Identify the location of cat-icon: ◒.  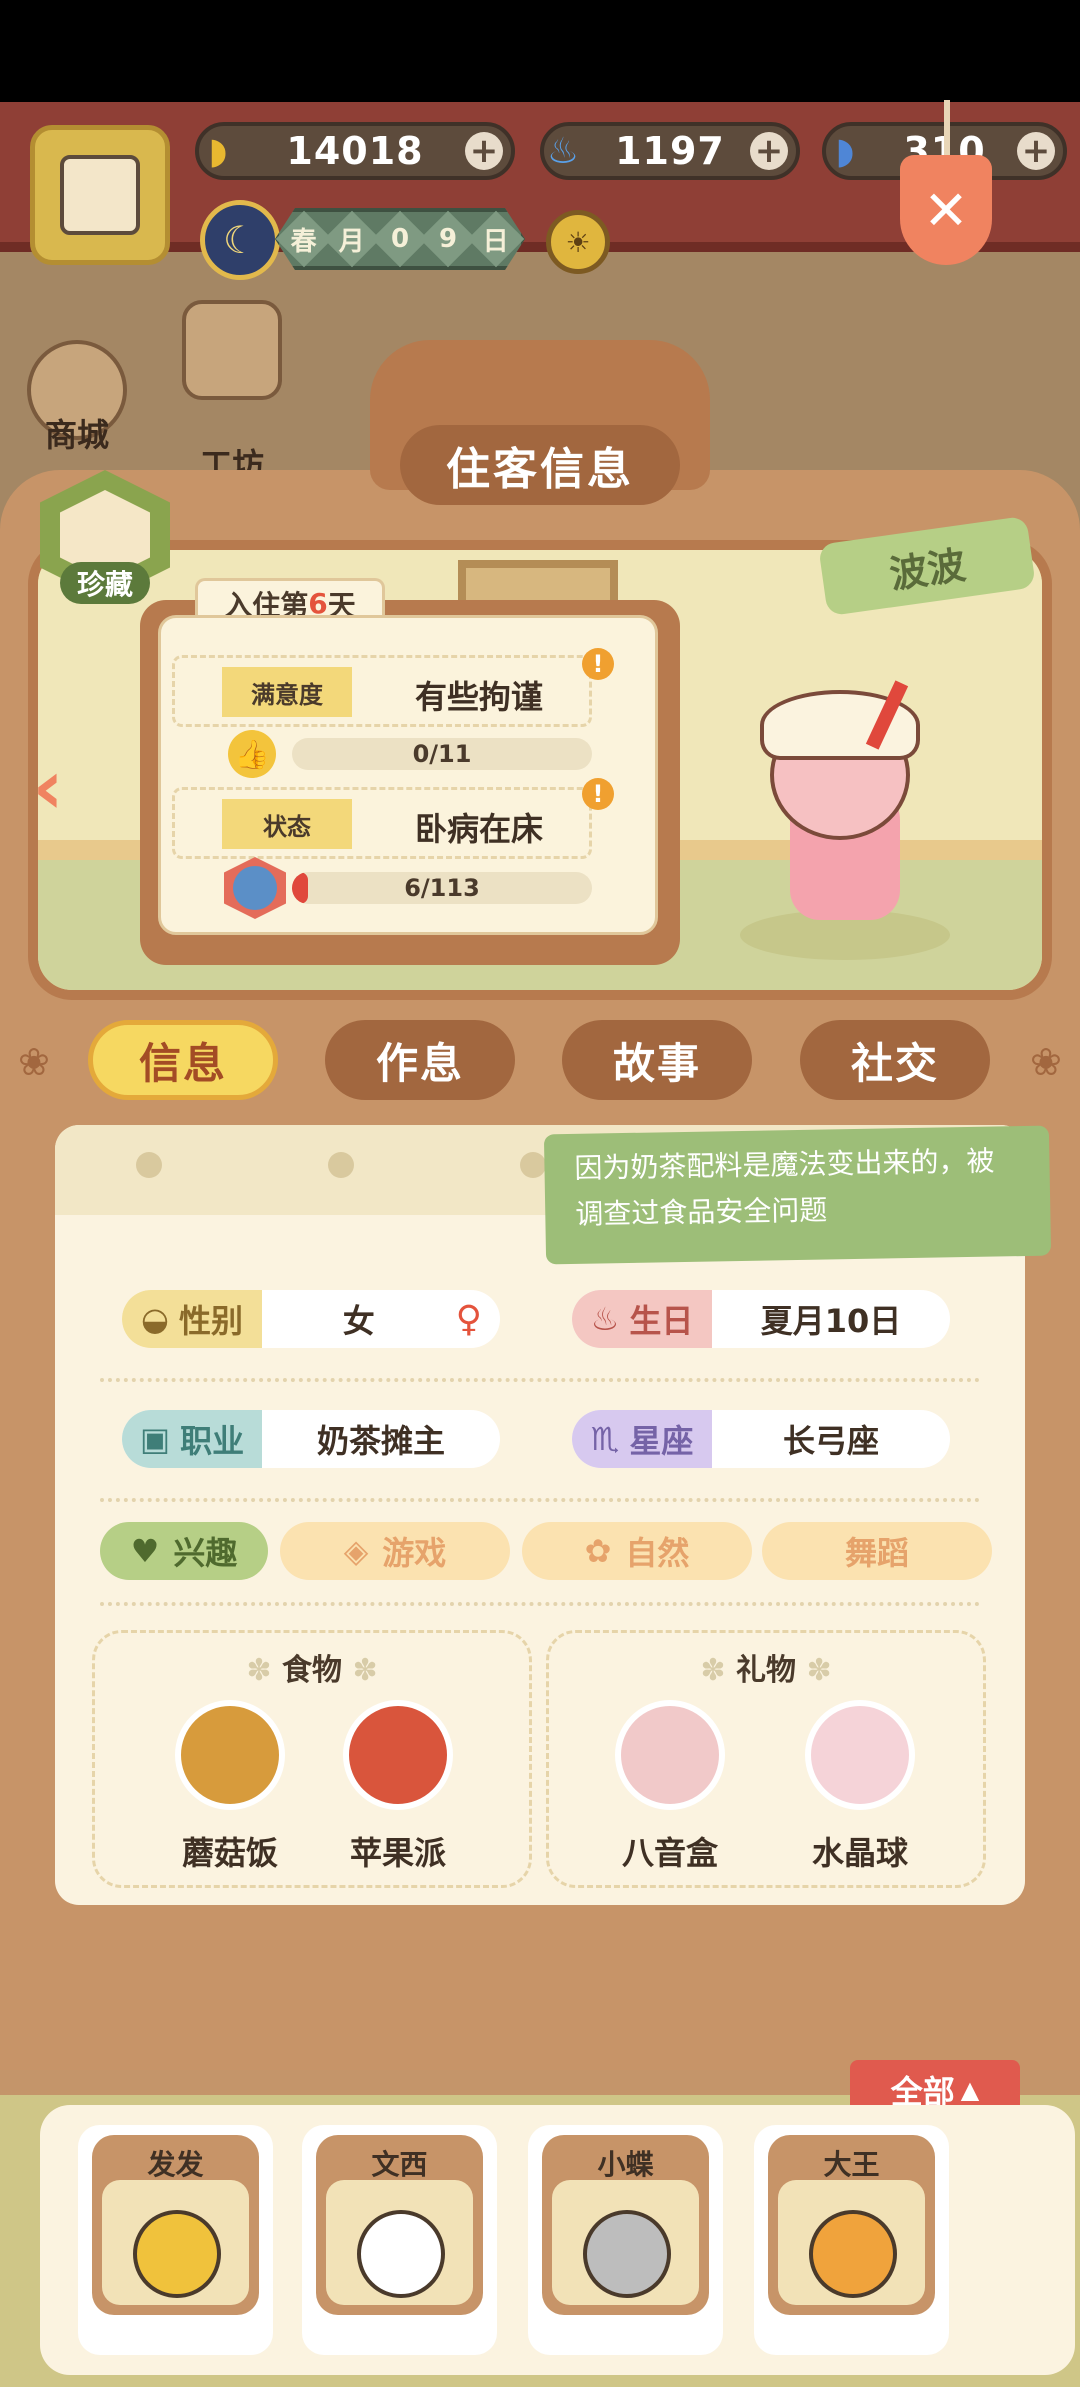
(155, 1319).